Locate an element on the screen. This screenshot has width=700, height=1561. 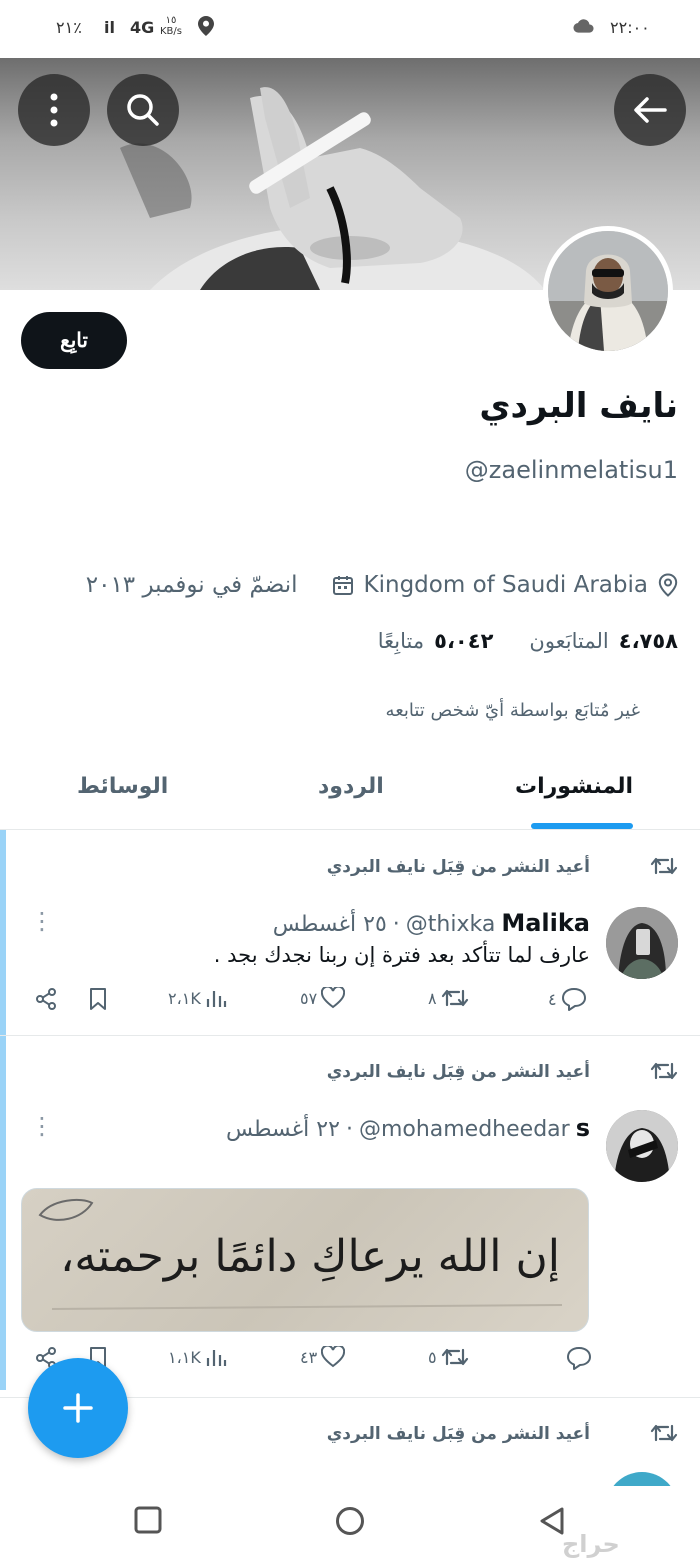
post-date: ٢٢ أغسطس is located at coordinates (282, 1129).